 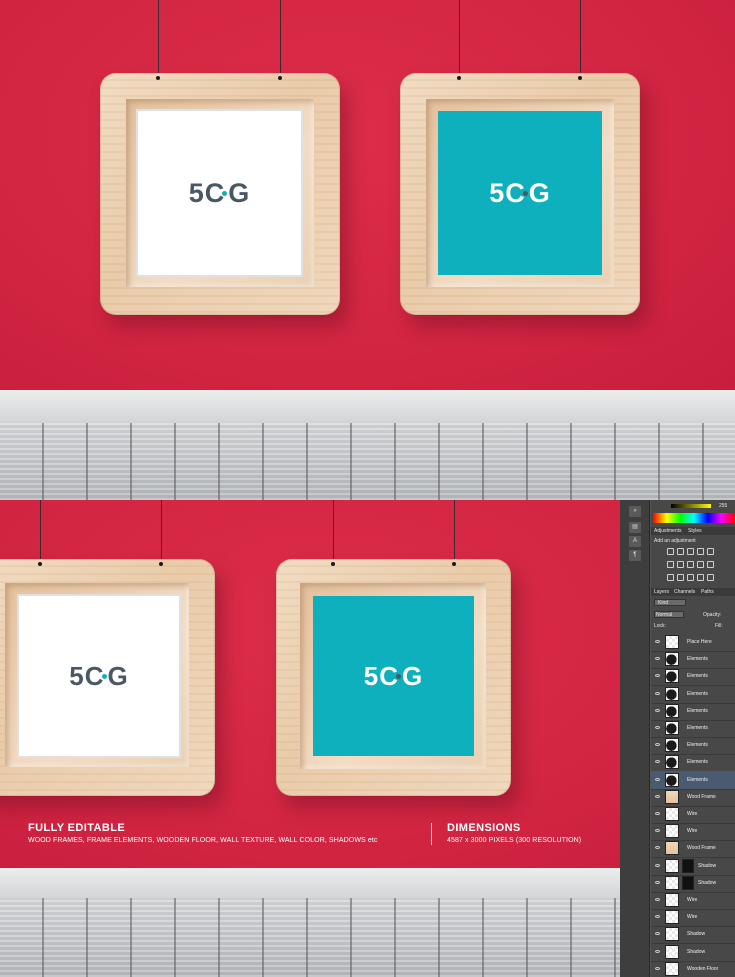 What do you see at coordinates (693, 968) in the screenshot?
I see `layer-row: Wooden Floor` at bounding box center [693, 968].